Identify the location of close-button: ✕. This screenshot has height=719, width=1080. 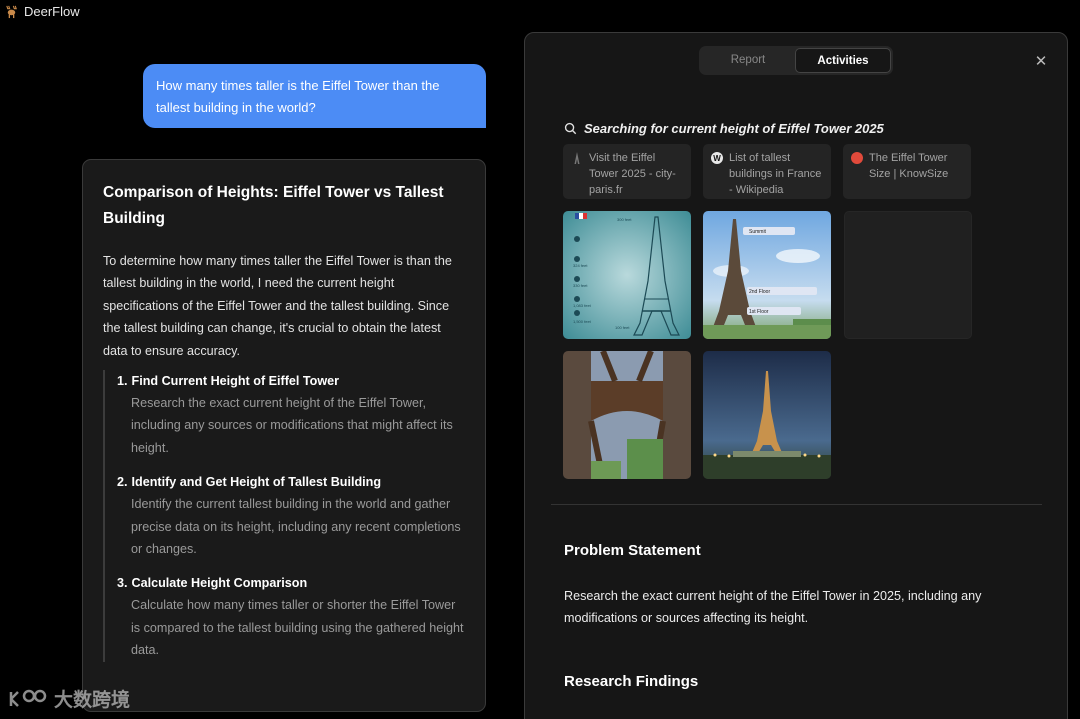
(1041, 61).